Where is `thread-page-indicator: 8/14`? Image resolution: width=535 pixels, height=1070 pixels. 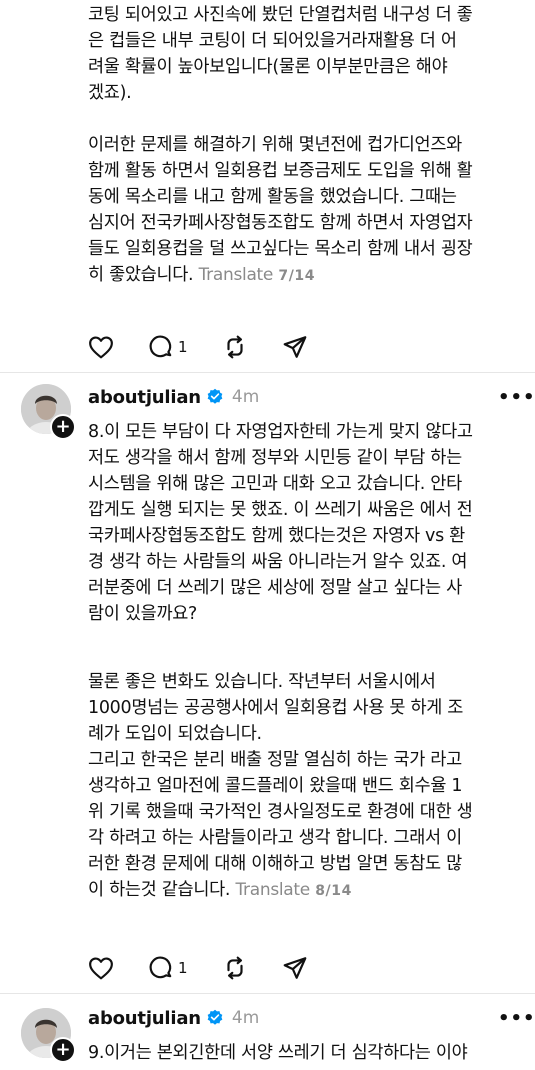 thread-page-indicator: 8/14 is located at coordinates (333, 891).